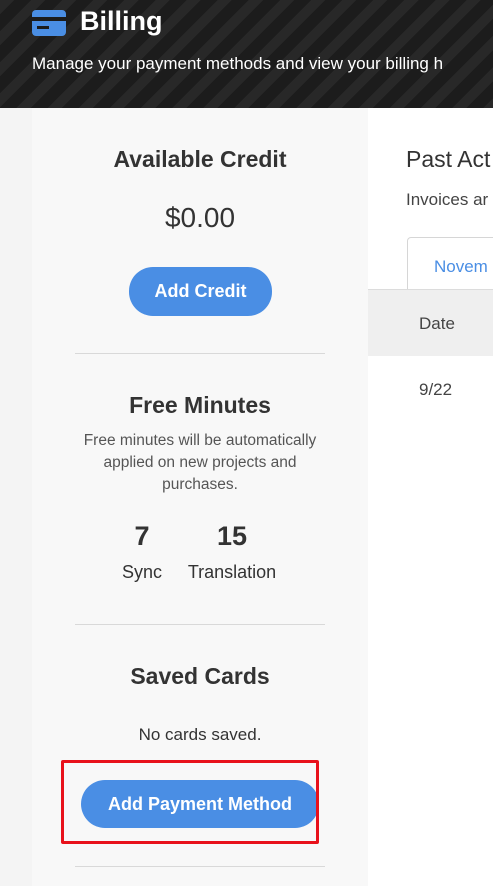 The image size is (493, 886). What do you see at coordinates (448, 159) in the screenshot?
I see `past-activity-title: Past Act` at bounding box center [448, 159].